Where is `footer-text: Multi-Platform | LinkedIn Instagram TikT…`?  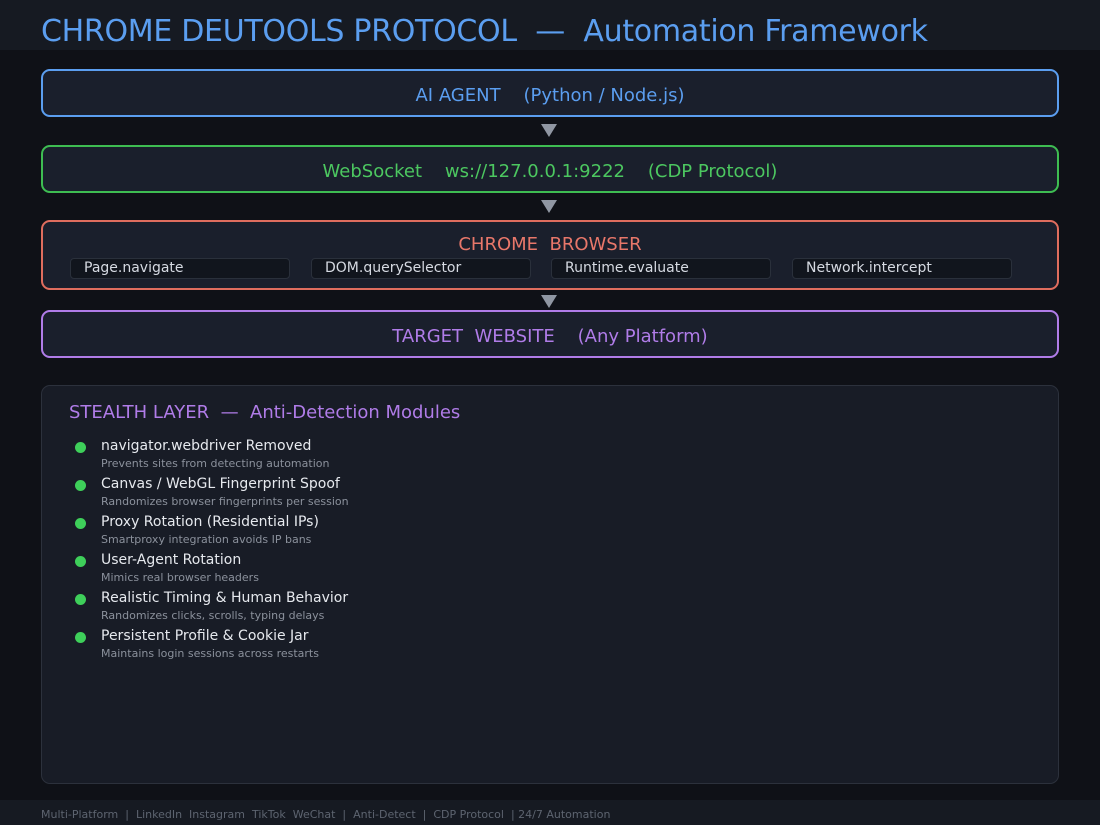
footer-text: Multi-Platform | LinkedIn Instagram TikT… is located at coordinates (326, 814).